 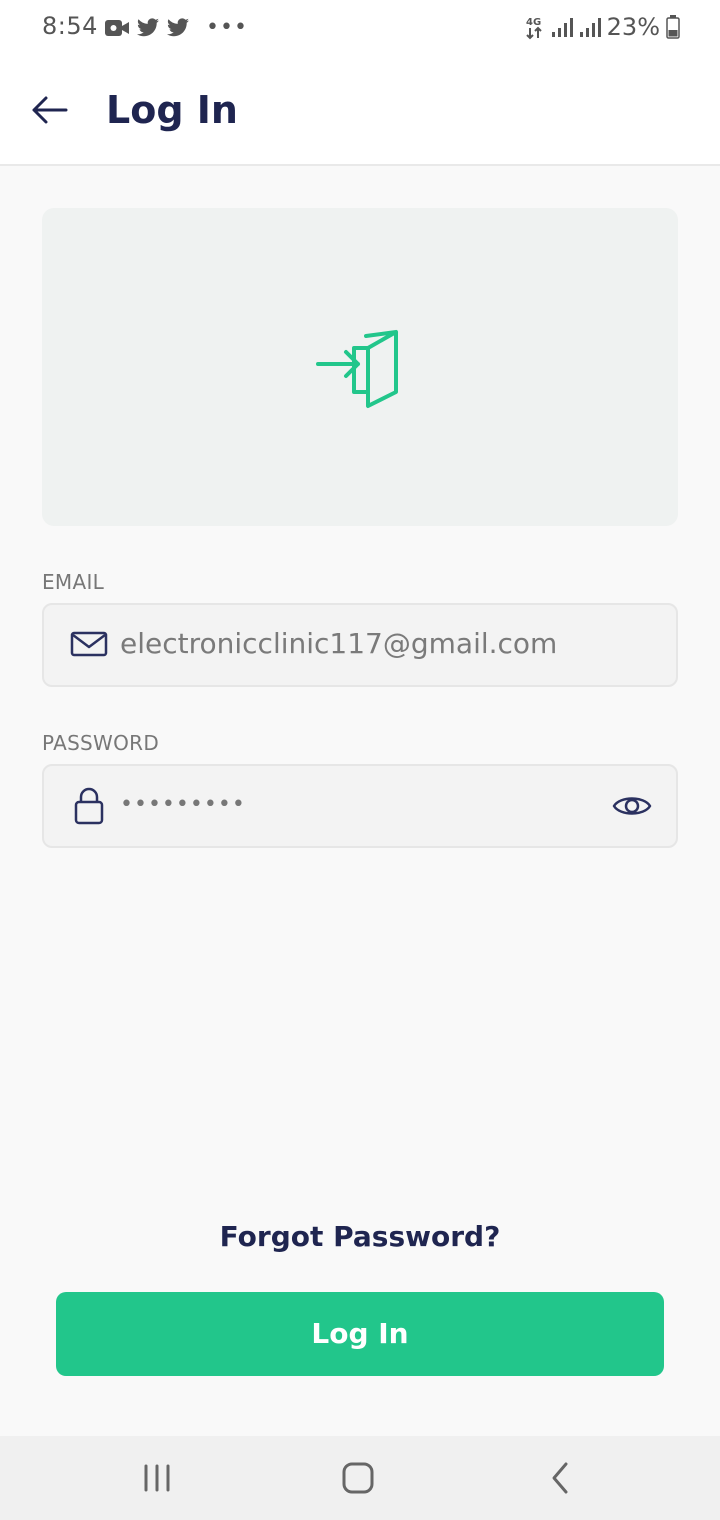 What do you see at coordinates (560, 1478) in the screenshot?
I see `back-icon` at bounding box center [560, 1478].